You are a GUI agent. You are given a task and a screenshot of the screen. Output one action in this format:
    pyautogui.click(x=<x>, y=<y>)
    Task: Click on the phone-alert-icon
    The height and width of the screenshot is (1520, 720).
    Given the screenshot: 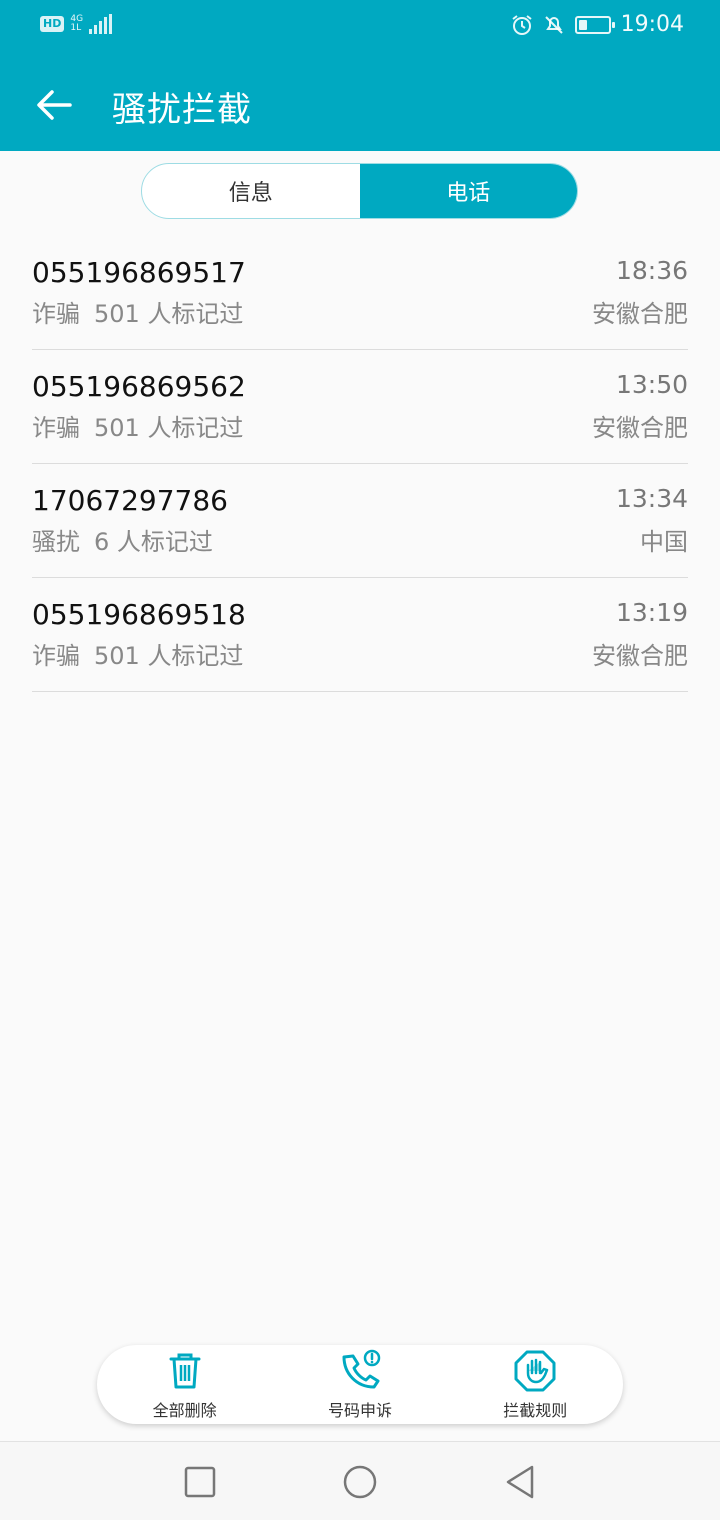 What is the action you would take?
    pyautogui.click(x=361, y=1368)
    